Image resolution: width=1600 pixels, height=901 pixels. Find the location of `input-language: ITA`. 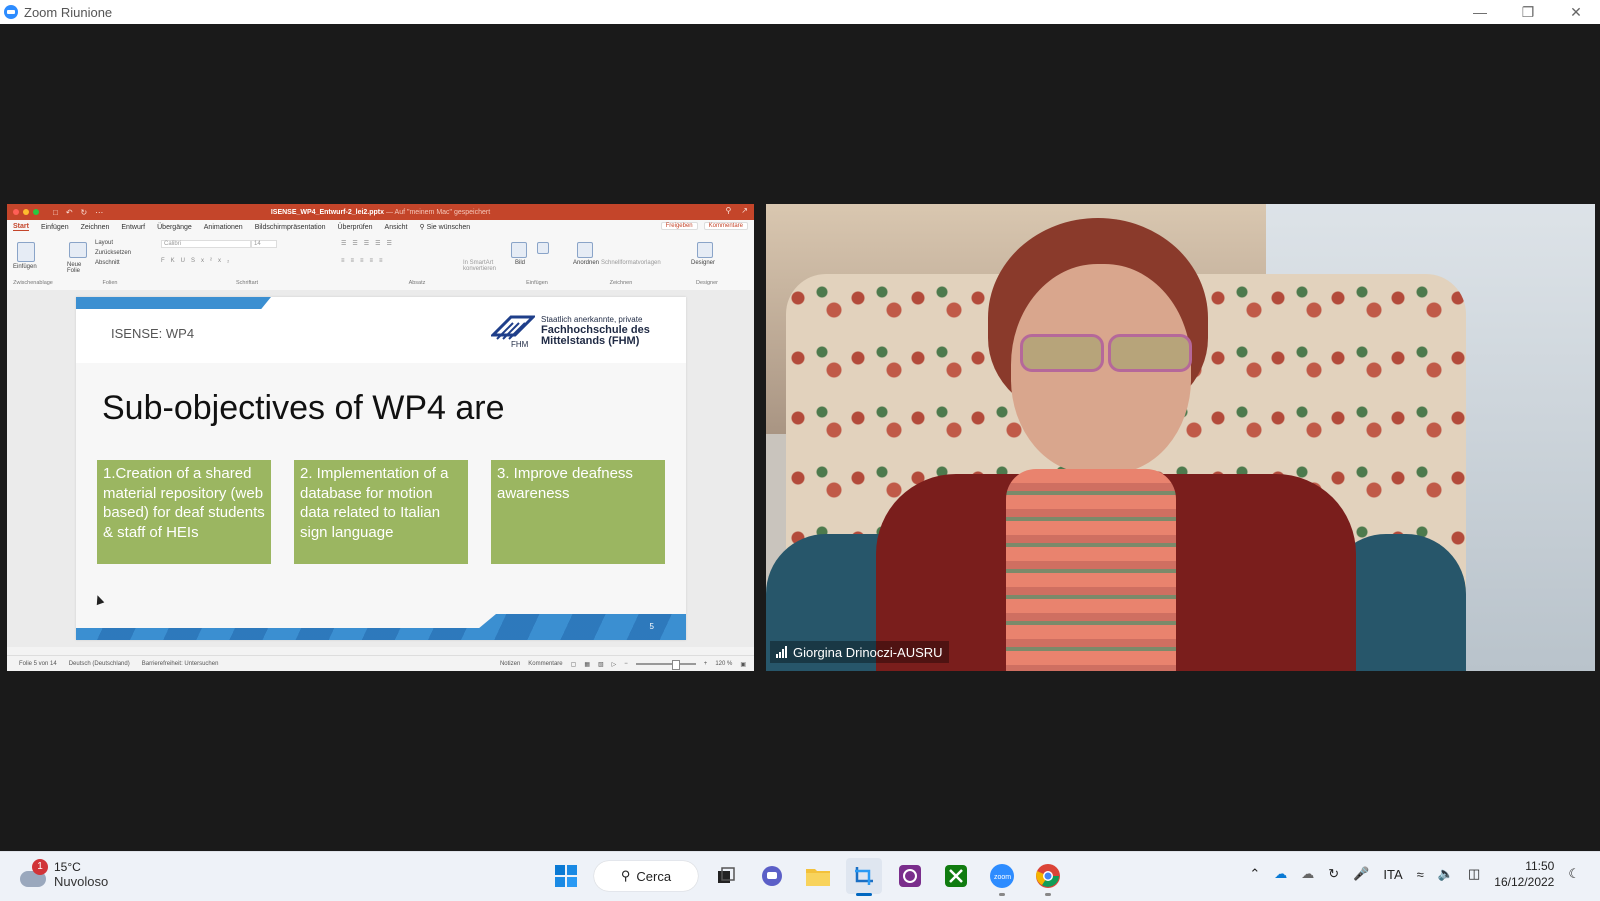

input-language: ITA is located at coordinates (1392, 874).